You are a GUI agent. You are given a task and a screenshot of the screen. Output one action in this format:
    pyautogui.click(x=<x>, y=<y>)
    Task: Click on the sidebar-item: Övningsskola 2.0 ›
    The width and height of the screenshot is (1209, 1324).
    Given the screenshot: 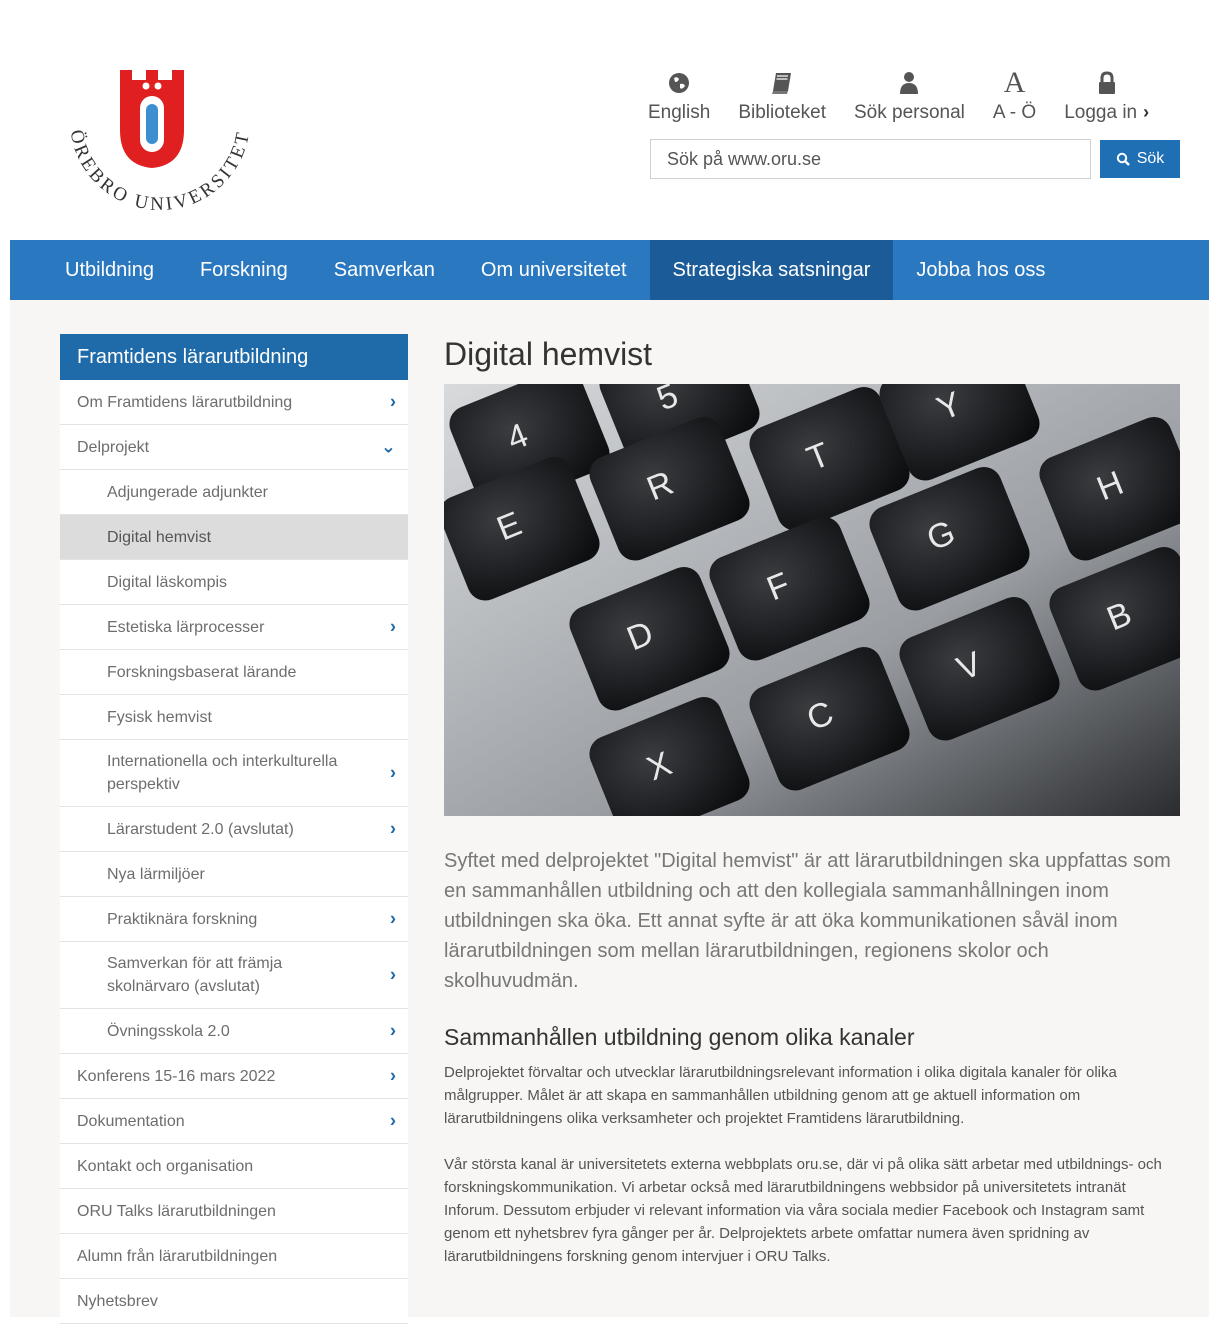 What is the action you would take?
    pyautogui.click(x=234, y=1031)
    